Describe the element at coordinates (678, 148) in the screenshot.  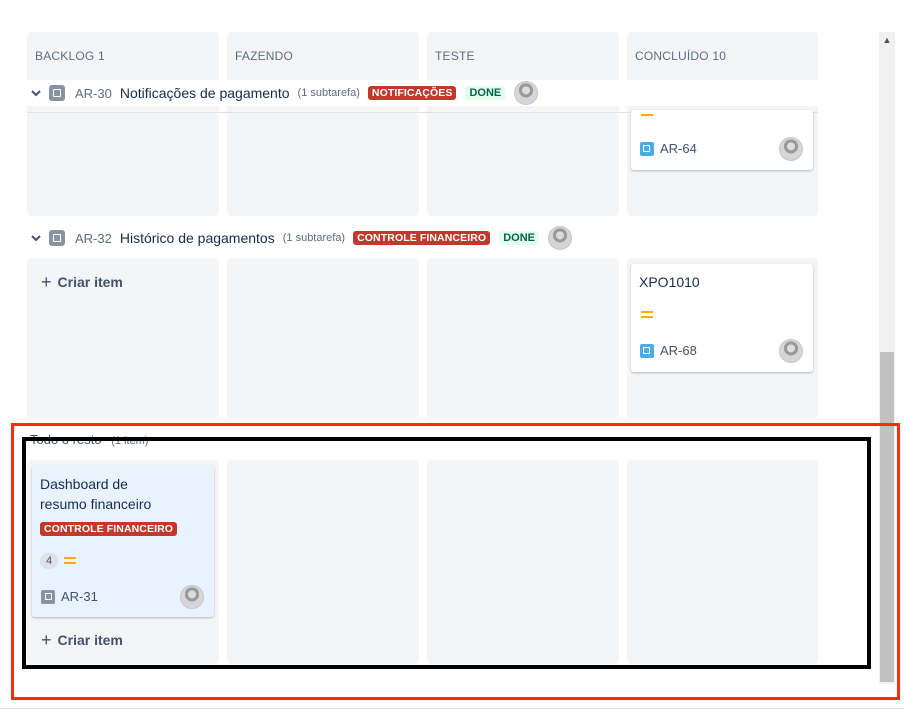
I see `card-key: AR-64` at that location.